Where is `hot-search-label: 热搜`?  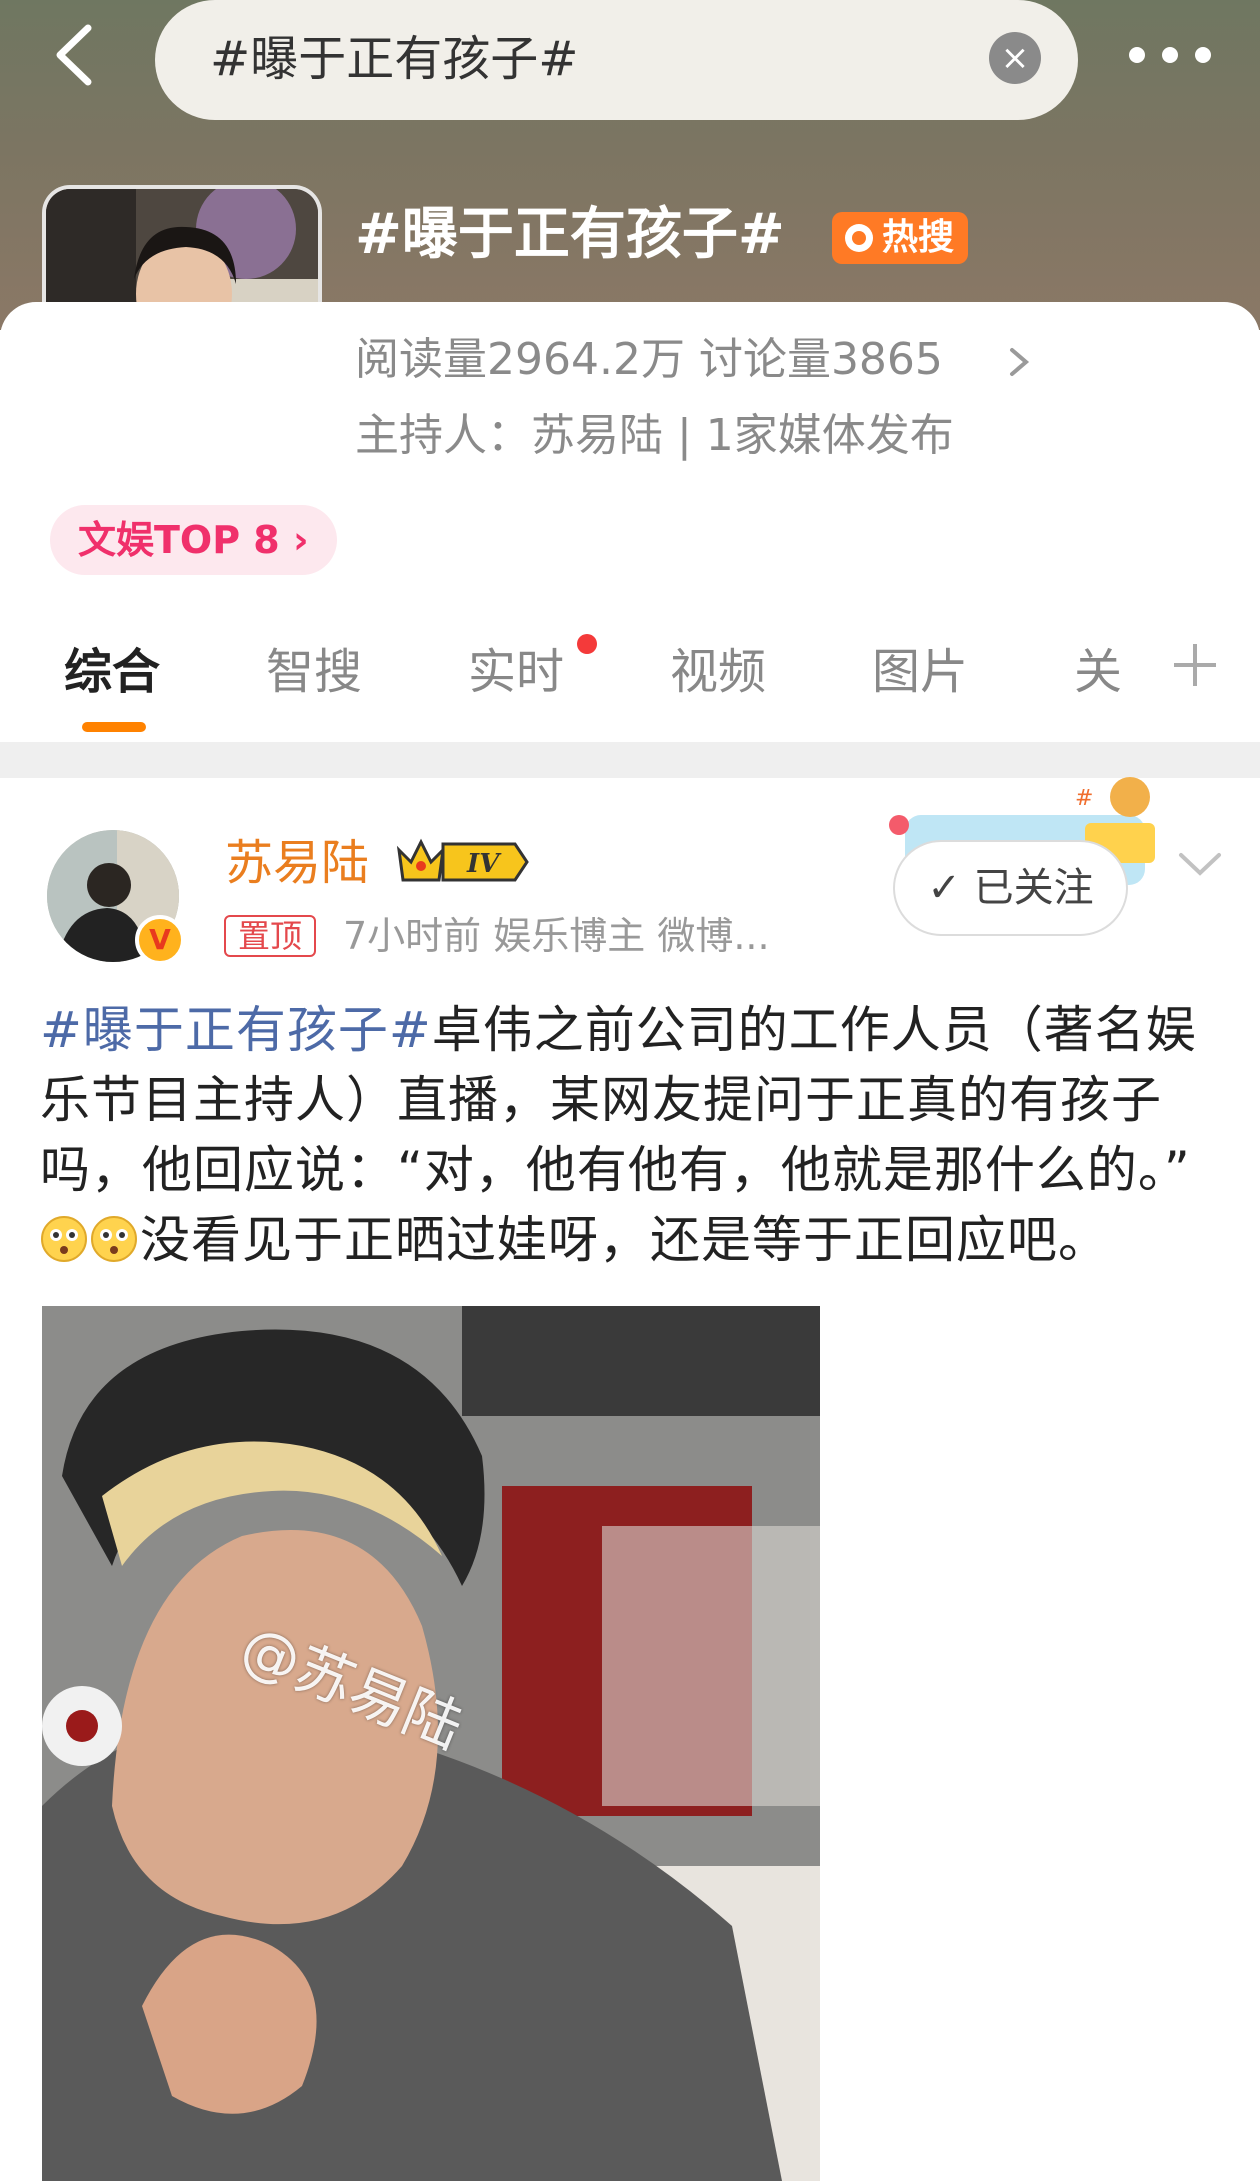
hot-search-label: 热搜 is located at coordinates (918, 237).